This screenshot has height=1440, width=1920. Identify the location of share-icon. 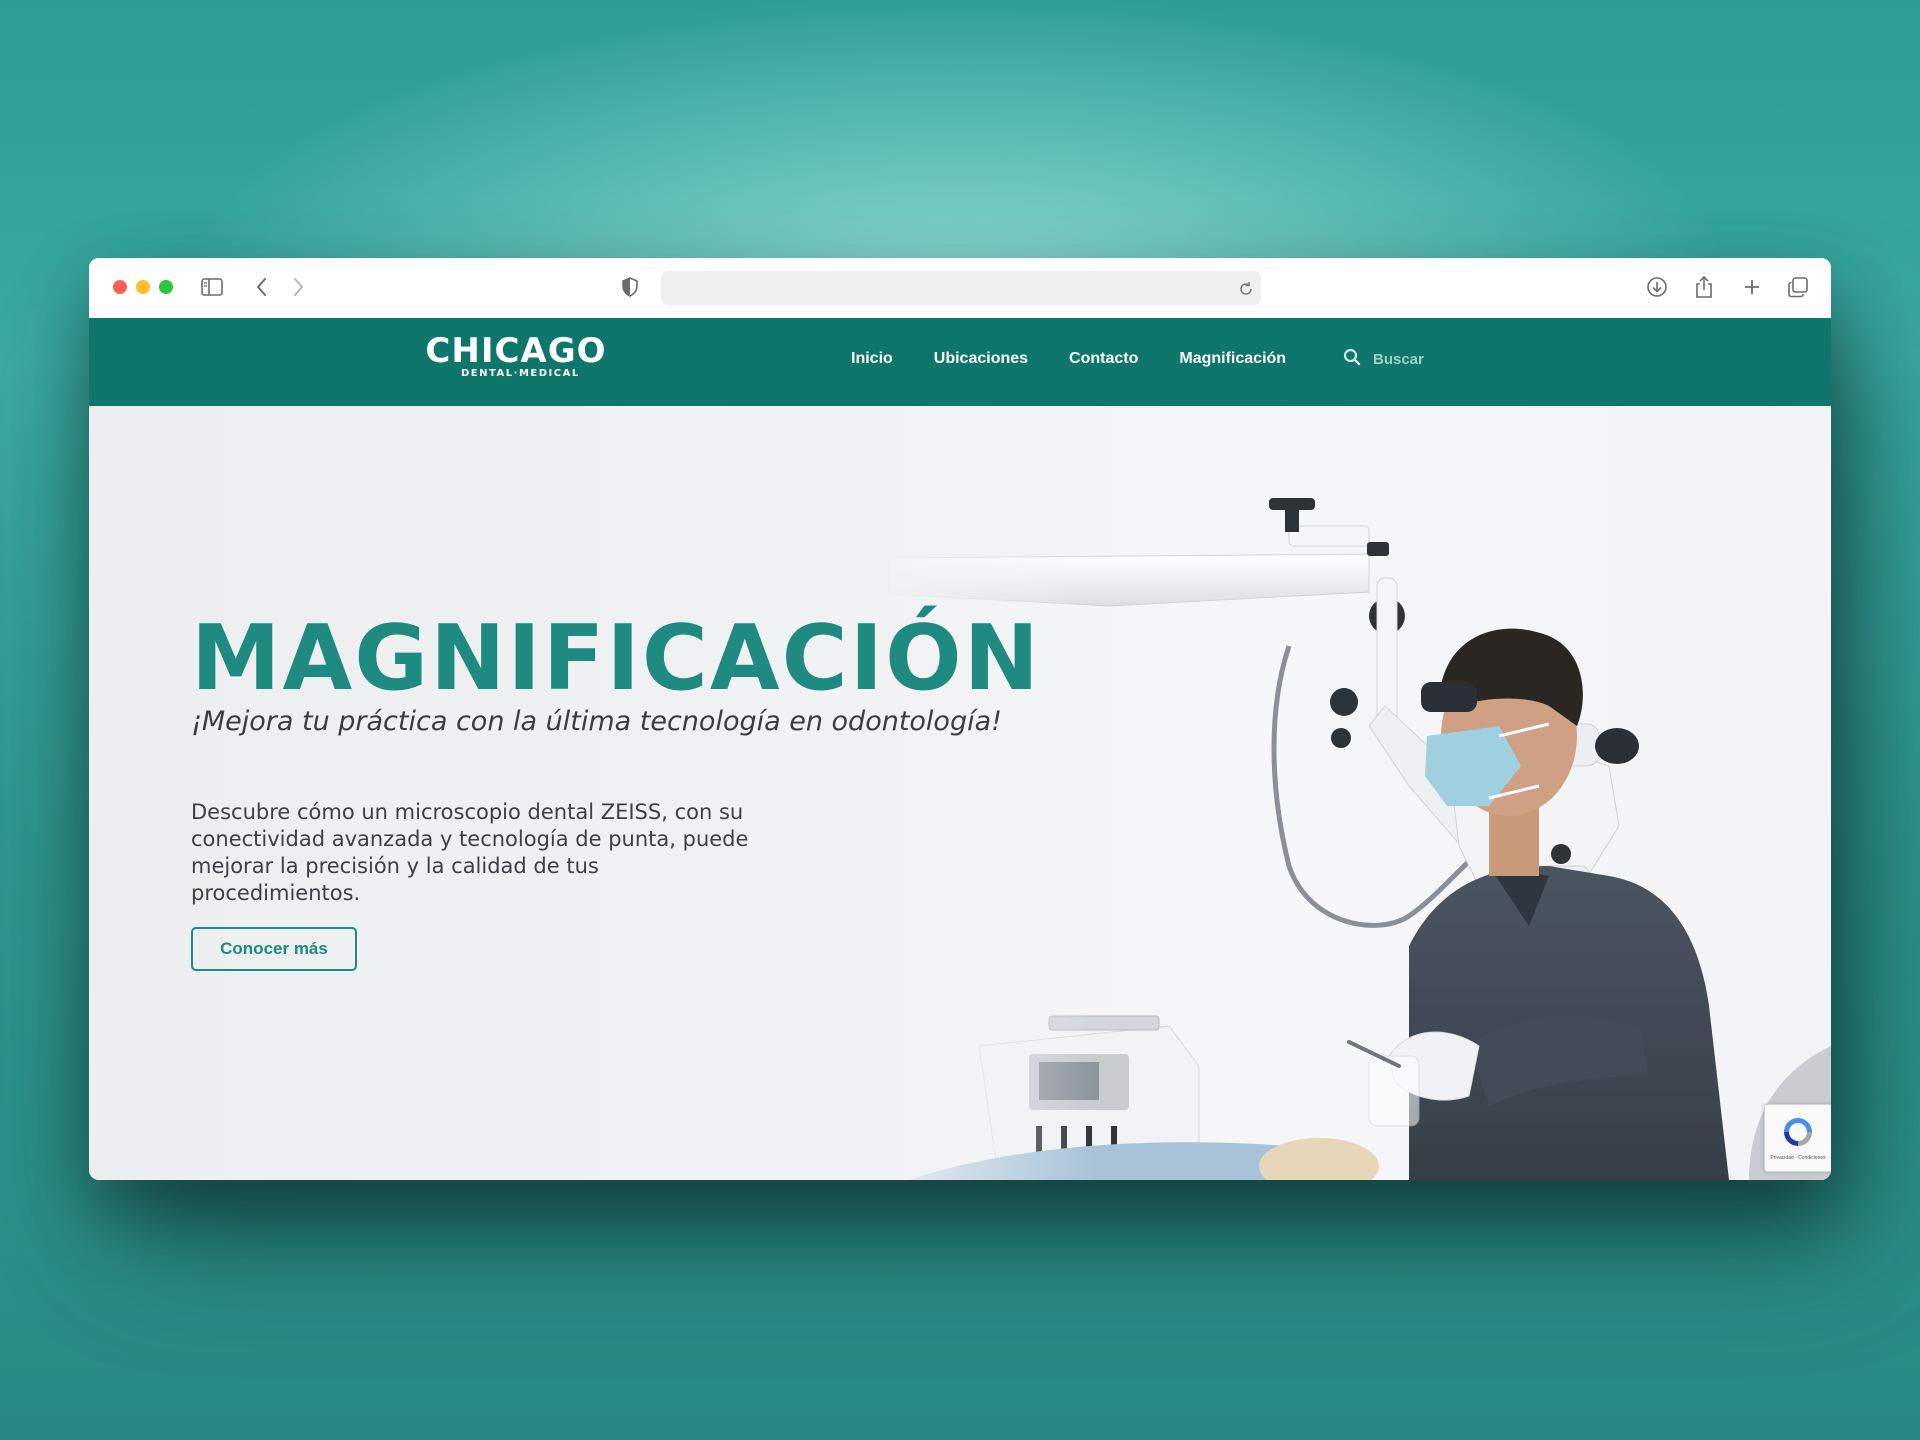
(1704, 287).